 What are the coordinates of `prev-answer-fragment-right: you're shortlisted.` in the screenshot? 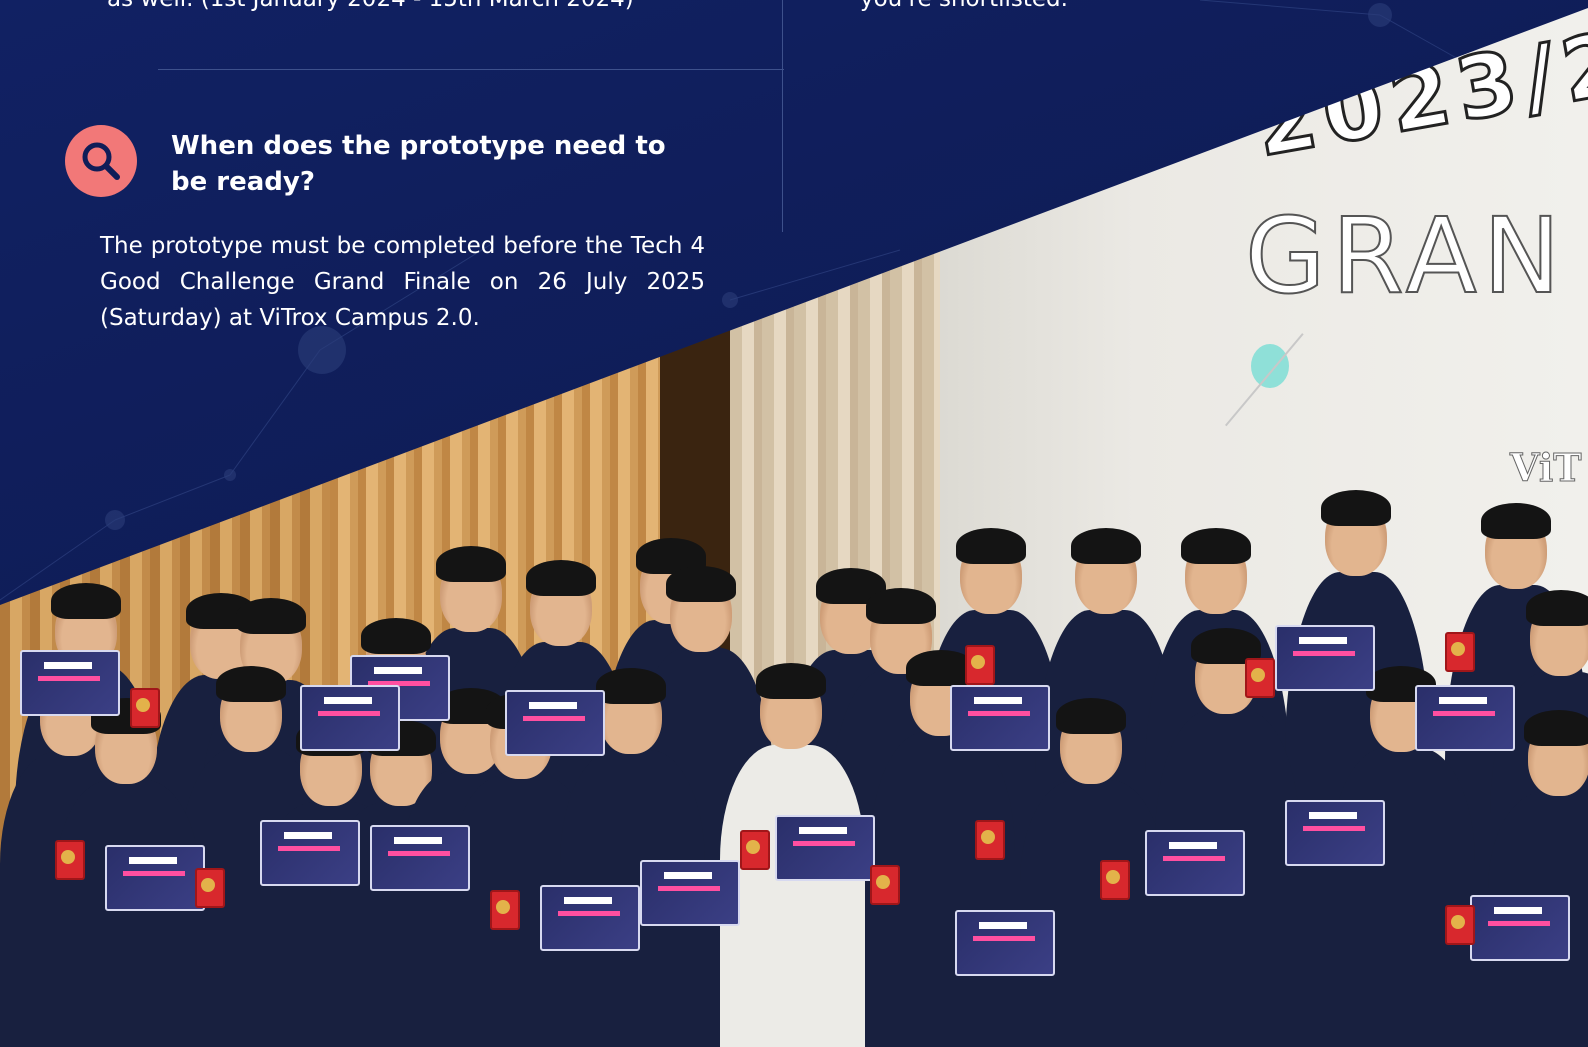 It's located at (964, 6).